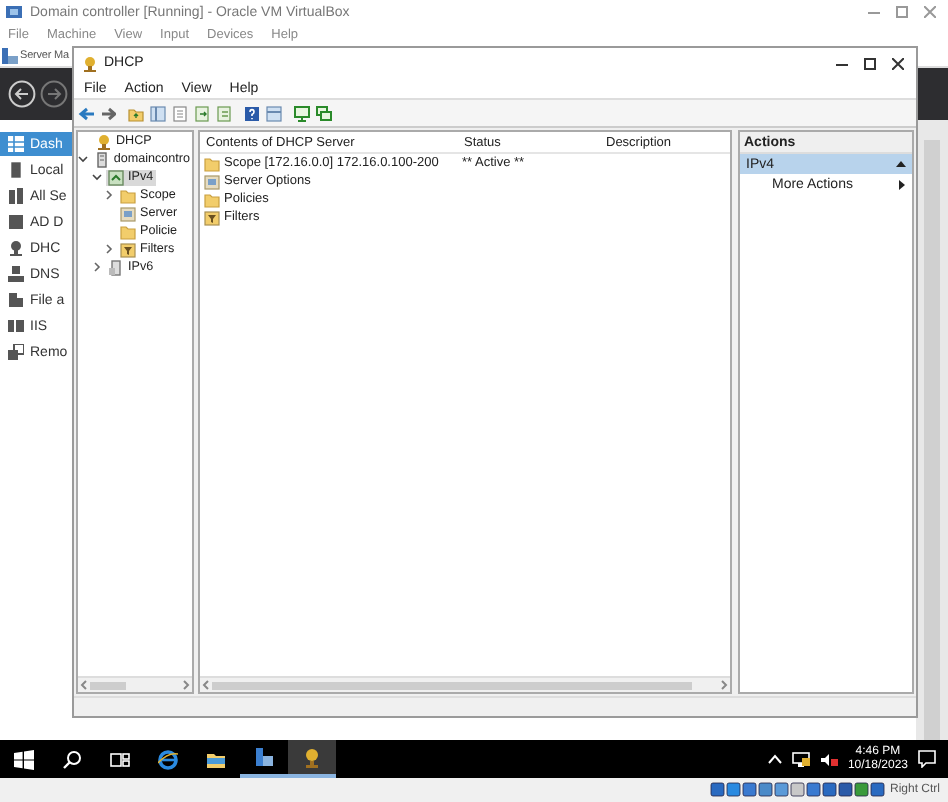 The height and width of the screenshot is (802, 948). I want to click on search-icon, so click(72, 759).